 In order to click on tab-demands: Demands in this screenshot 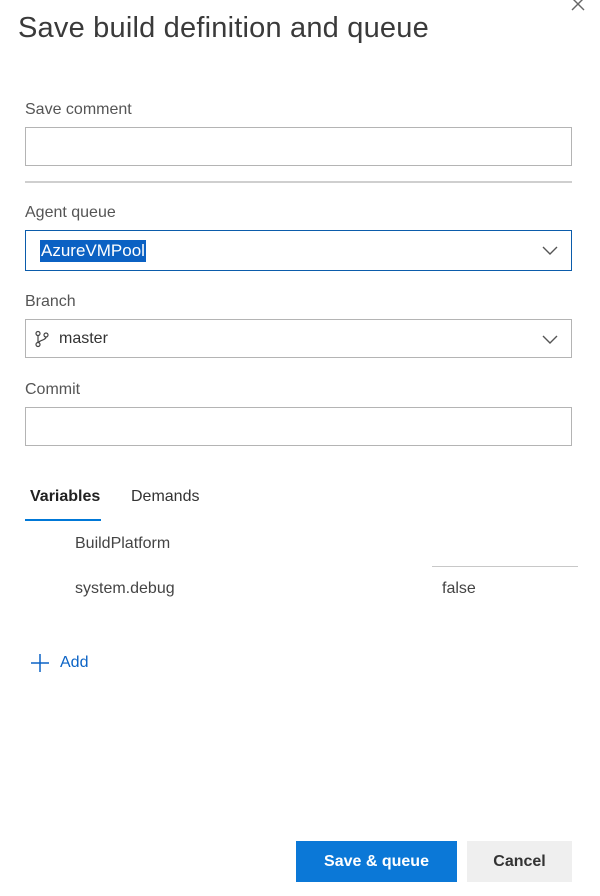, I will do `click(165, 497)`.